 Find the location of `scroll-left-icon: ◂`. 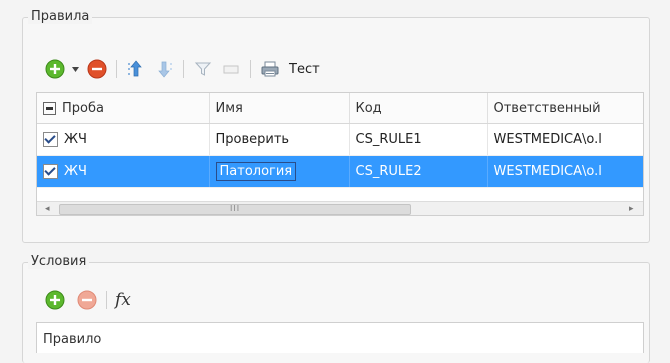

scroll-left-icon: ◂ is located at coordinates (47, 209).